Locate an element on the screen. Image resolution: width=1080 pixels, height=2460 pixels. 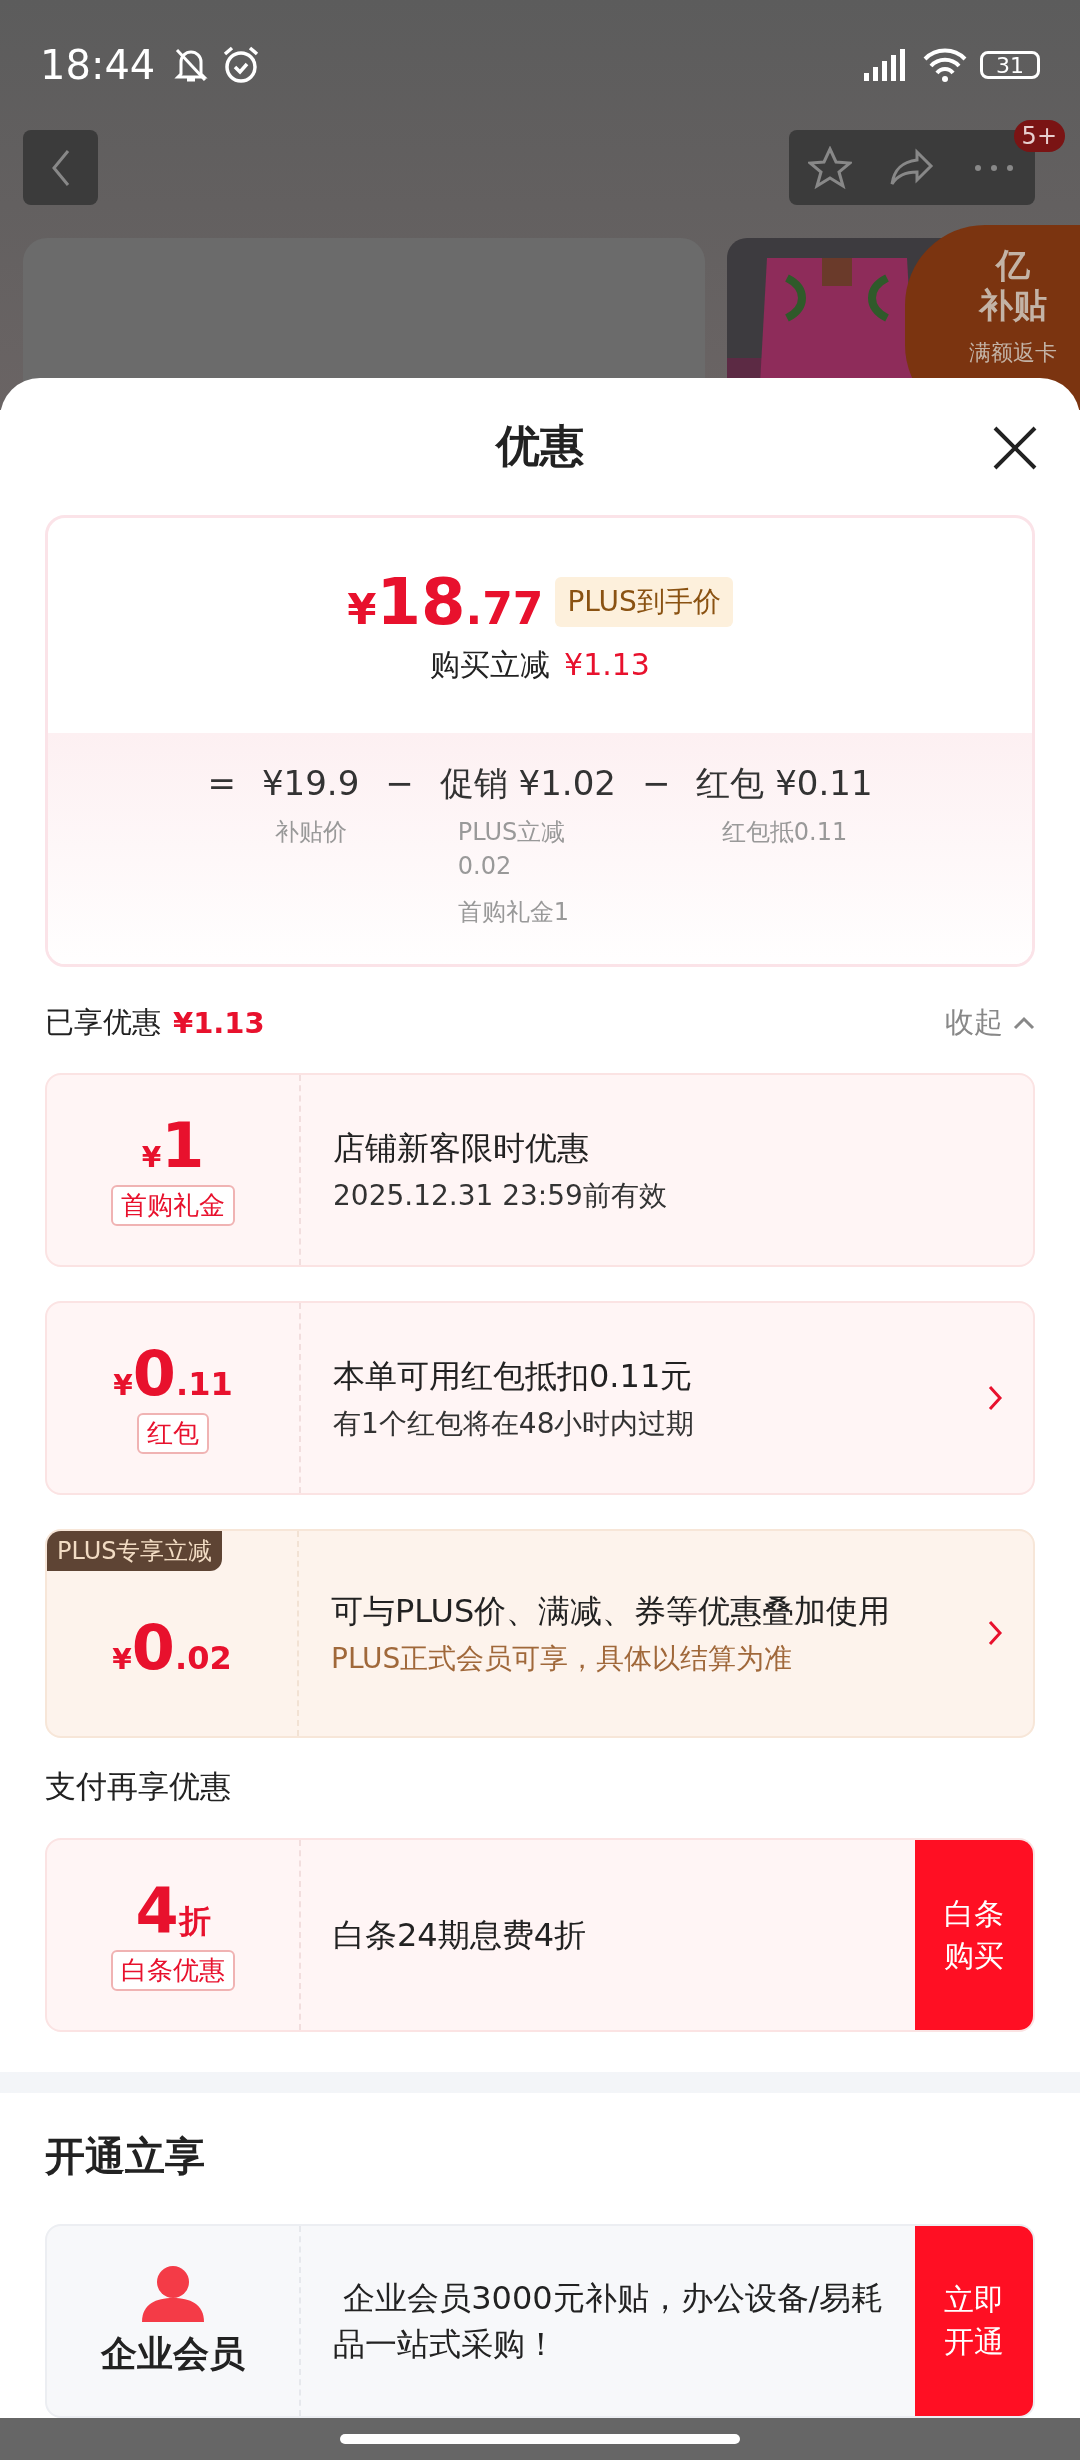
breakdown-note: PLUS立减0.02 is located at coordinates (512, 849).